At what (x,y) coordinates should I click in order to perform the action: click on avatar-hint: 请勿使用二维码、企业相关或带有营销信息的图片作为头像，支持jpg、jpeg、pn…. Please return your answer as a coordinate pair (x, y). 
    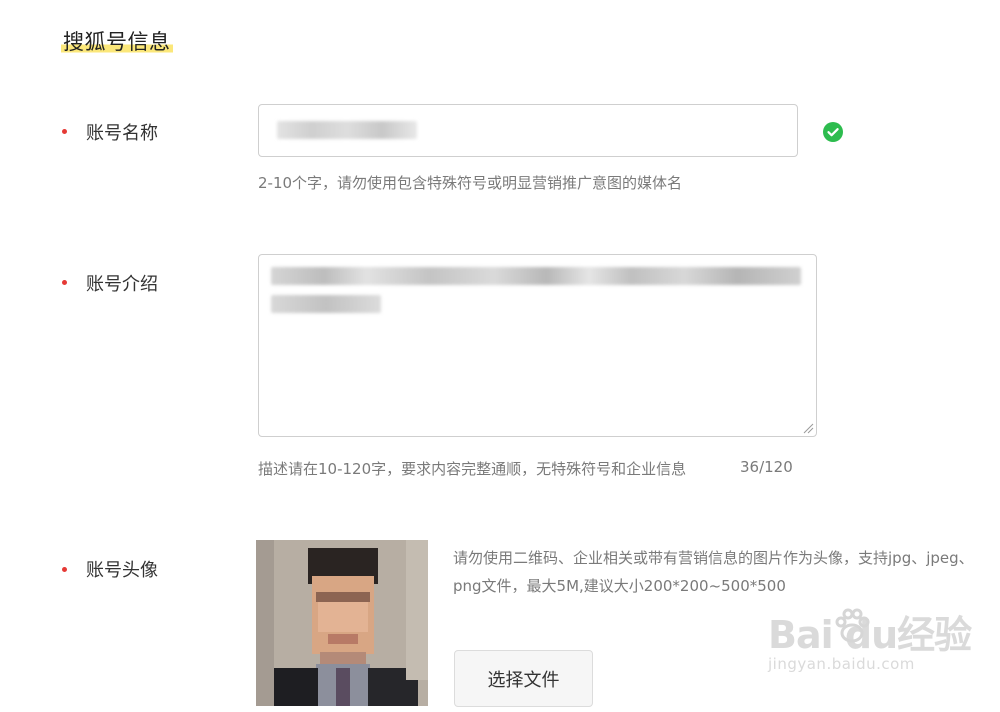
    Looking at the image, I should click on (713, 572).